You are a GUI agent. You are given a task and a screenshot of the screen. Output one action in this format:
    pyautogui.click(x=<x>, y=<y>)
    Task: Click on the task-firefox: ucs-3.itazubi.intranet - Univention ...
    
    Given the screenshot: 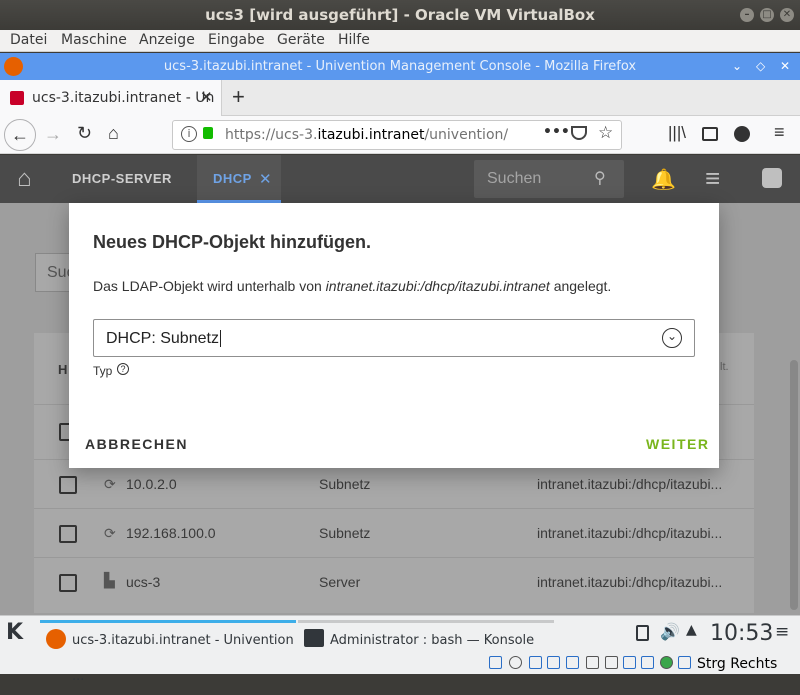 What is the action you would take?
    pyautogui.click(x=168, y=652)
    